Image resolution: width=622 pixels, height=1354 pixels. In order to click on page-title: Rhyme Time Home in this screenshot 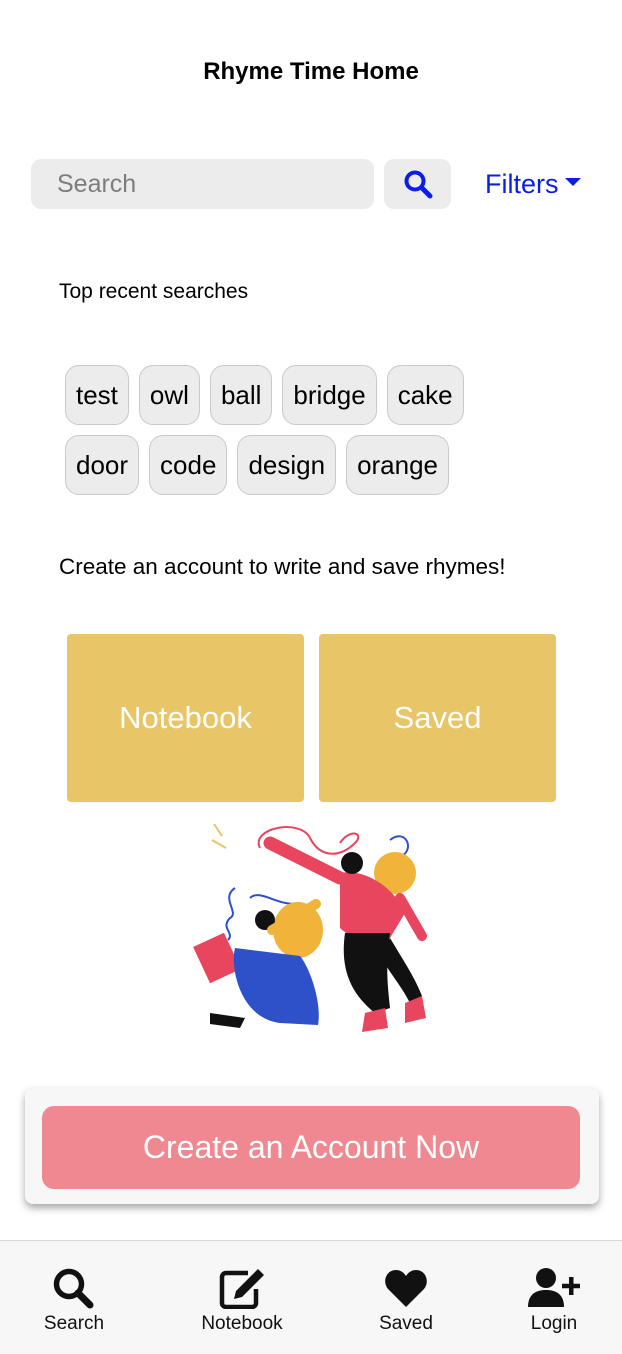, I will do `click(311, 71)`.